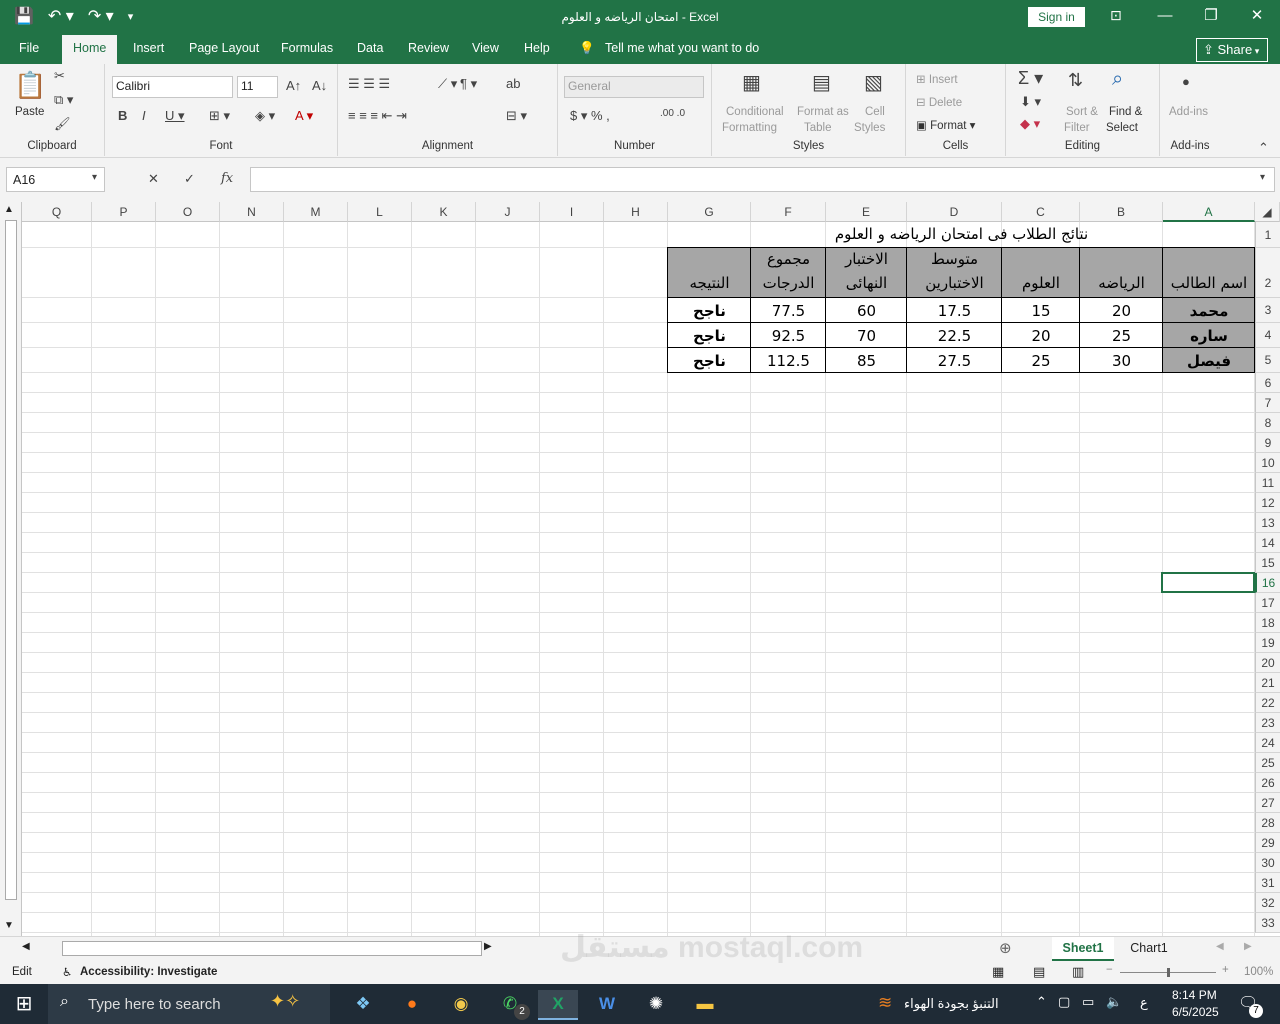 Image resolution: width=1280 pixels, height=1024 pixels. What do you see at coordinates (1267, 273) in the screenshot?
I see `row-header: 2` at bounding box center [1267, 273].